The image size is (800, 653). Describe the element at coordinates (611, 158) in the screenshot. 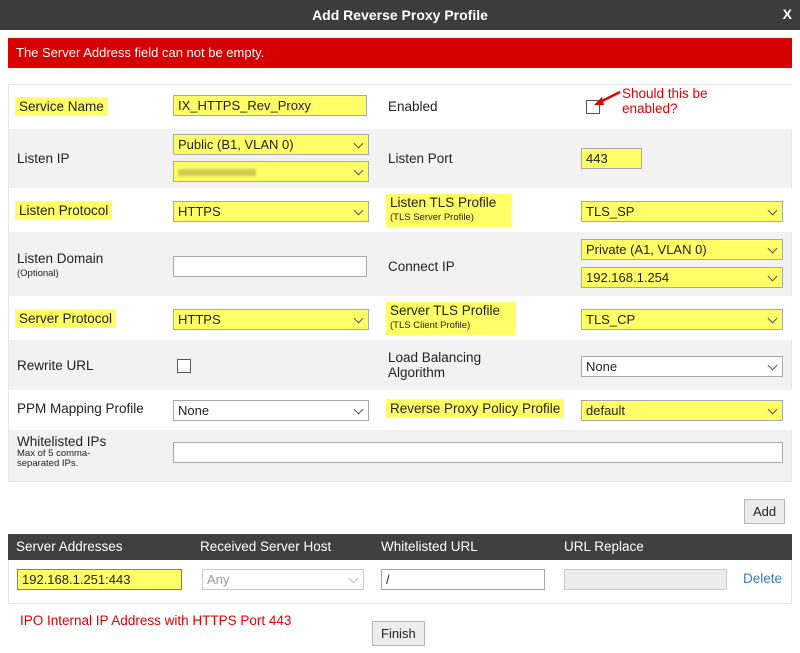

I see `listen-port-input: 443` at that location.